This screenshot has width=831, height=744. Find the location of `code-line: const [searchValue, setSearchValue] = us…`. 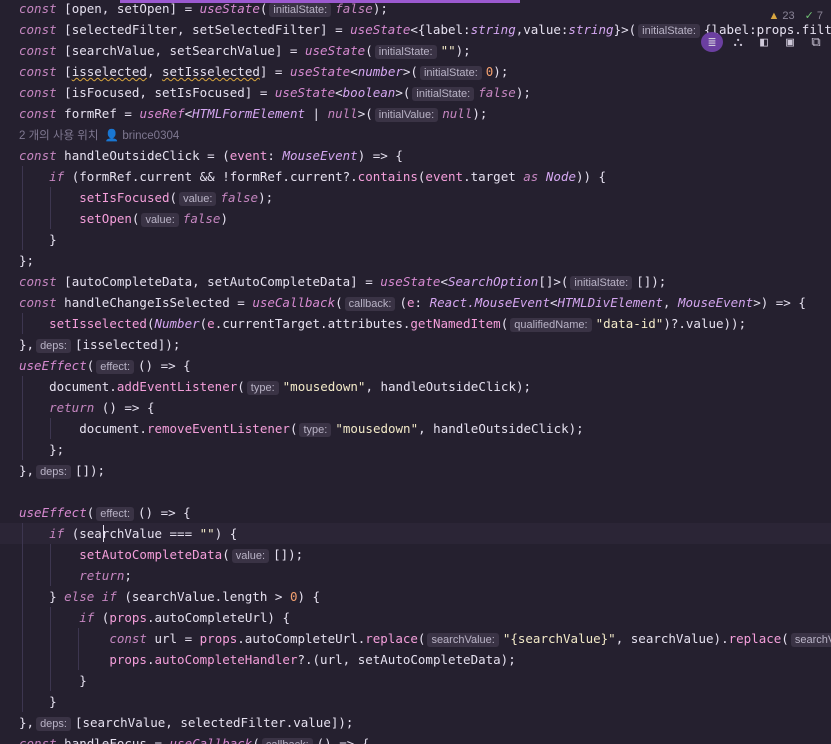

code-line: const [searchValue, setSearchValue] = us… is located at coordinates (245, 51).